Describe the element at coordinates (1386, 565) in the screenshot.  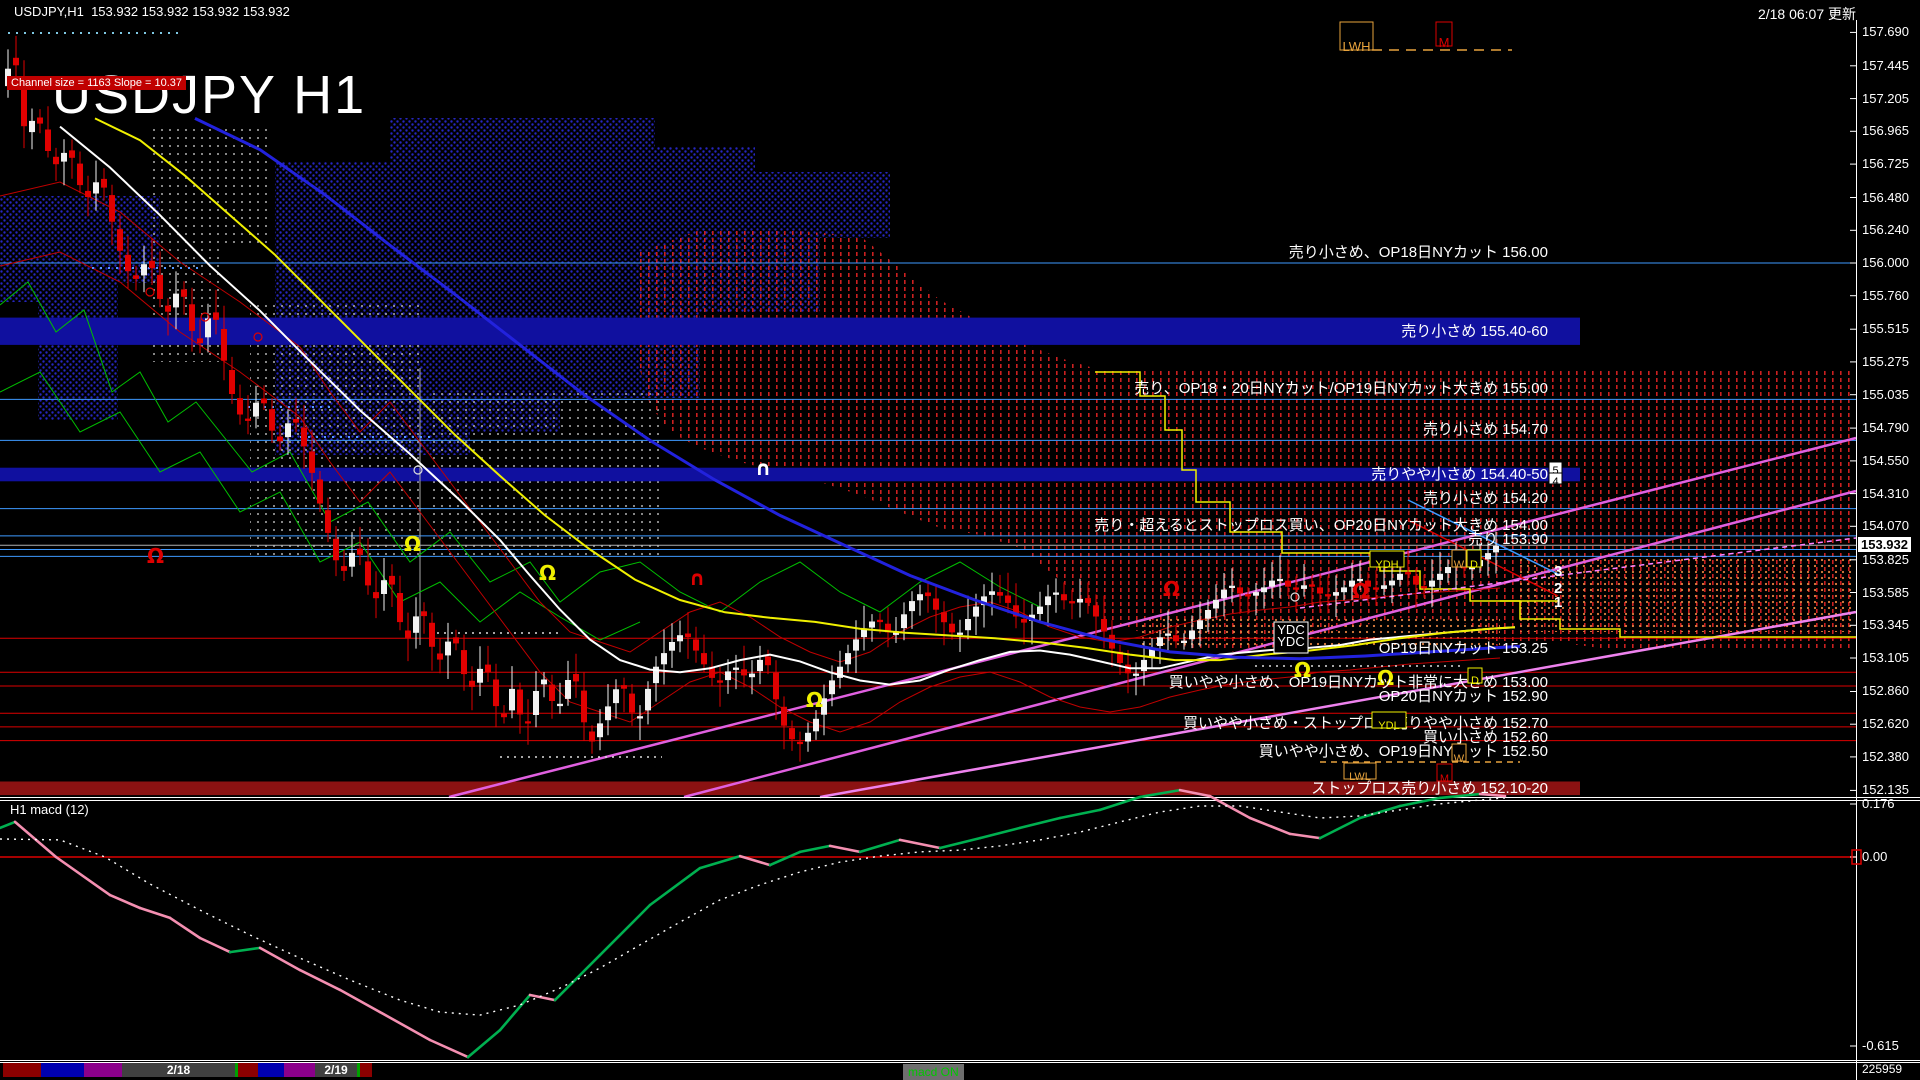
I see `marker-box-label: YDH` at that location.